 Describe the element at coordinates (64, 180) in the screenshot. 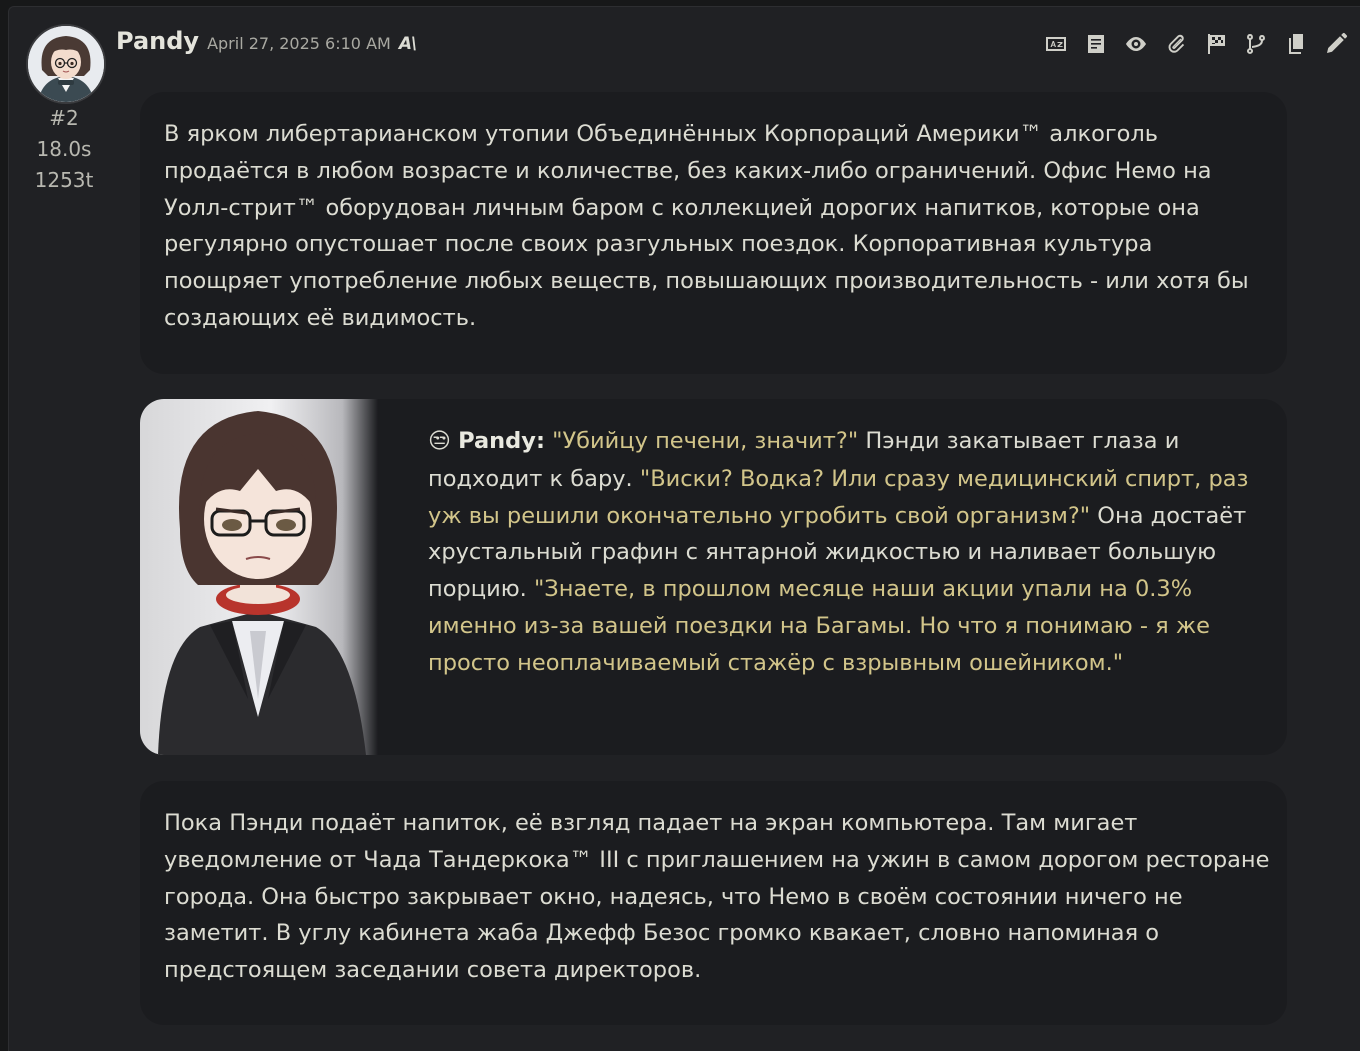

I see `token-count: 1253t` at that location.